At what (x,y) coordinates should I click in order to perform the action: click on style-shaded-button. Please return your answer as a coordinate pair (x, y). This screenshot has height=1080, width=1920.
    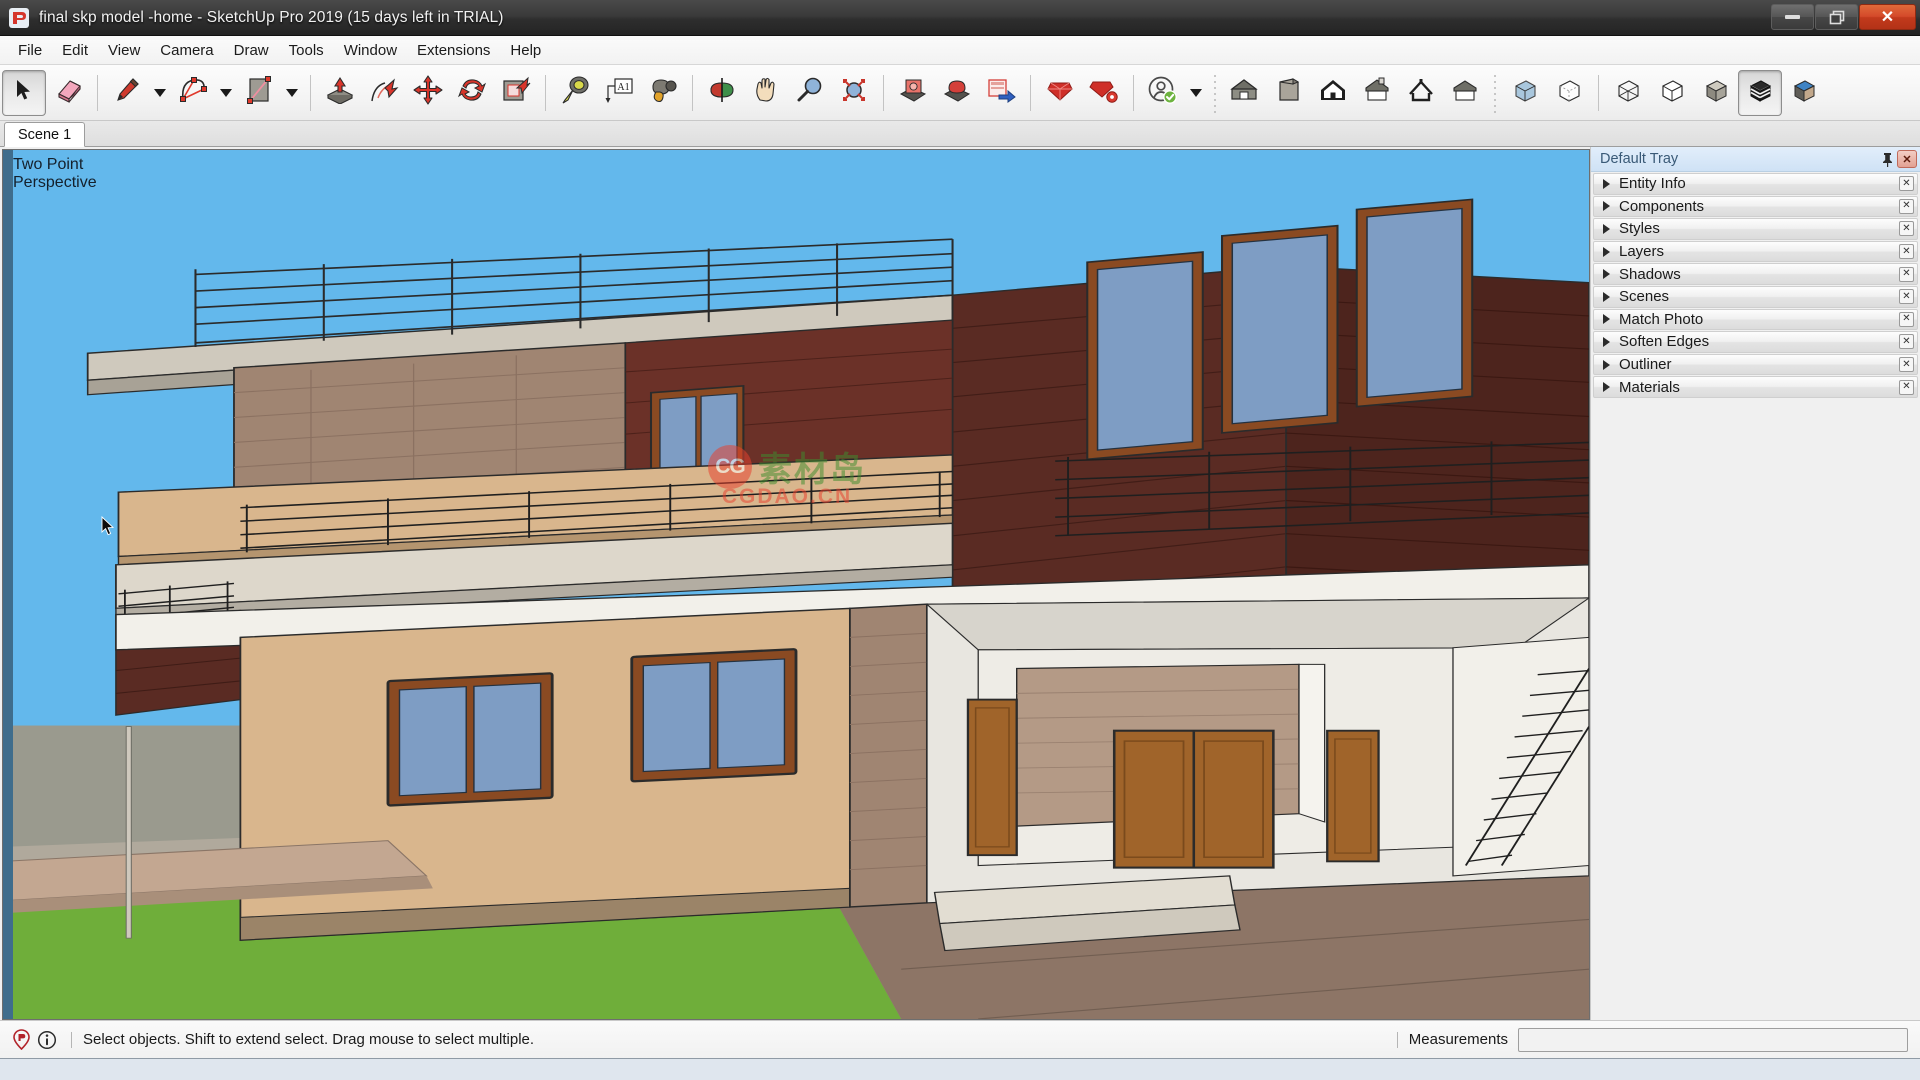
    Looking at the image, I should click on (1716, 93).